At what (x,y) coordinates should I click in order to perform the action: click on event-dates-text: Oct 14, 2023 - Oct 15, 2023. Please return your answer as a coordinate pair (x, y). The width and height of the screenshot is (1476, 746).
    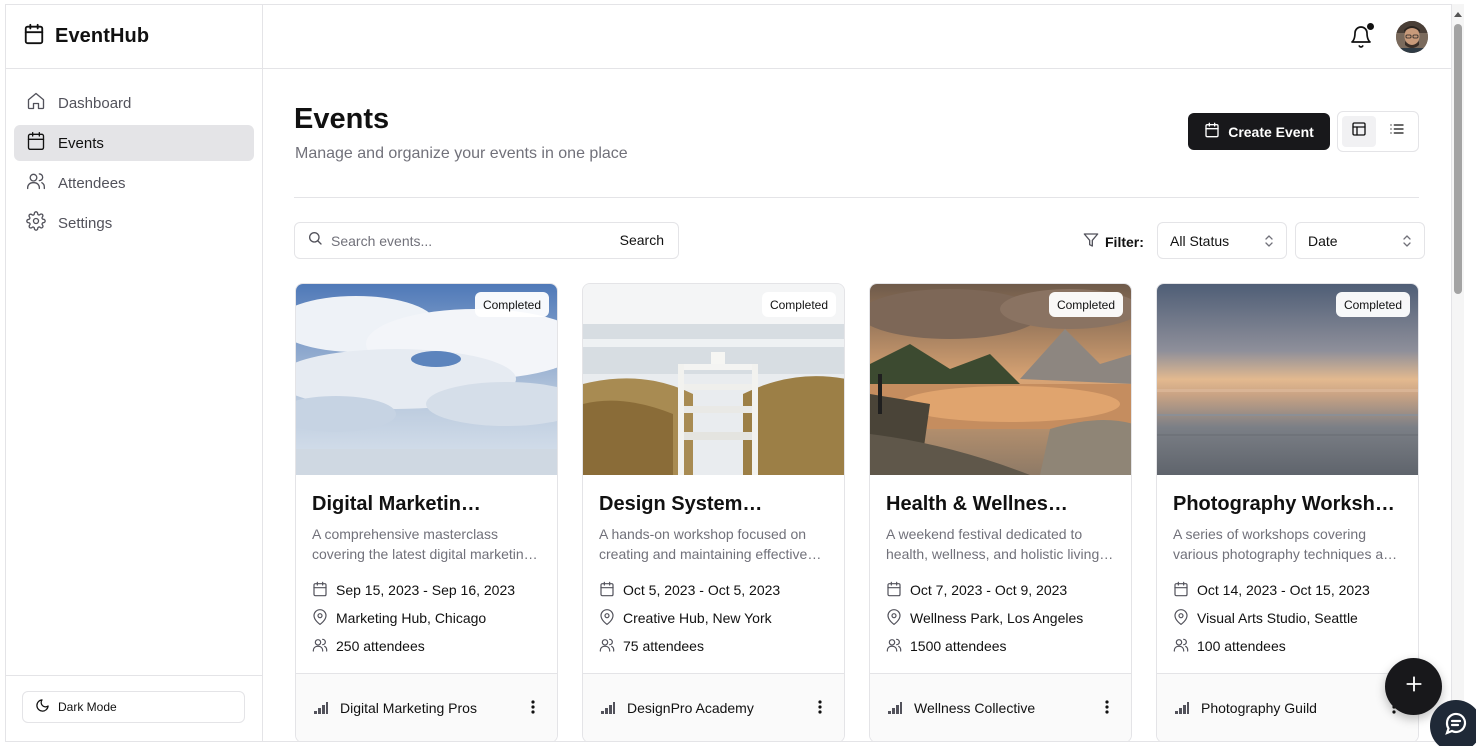
    Looking at the image, I should click on (1283, 590).